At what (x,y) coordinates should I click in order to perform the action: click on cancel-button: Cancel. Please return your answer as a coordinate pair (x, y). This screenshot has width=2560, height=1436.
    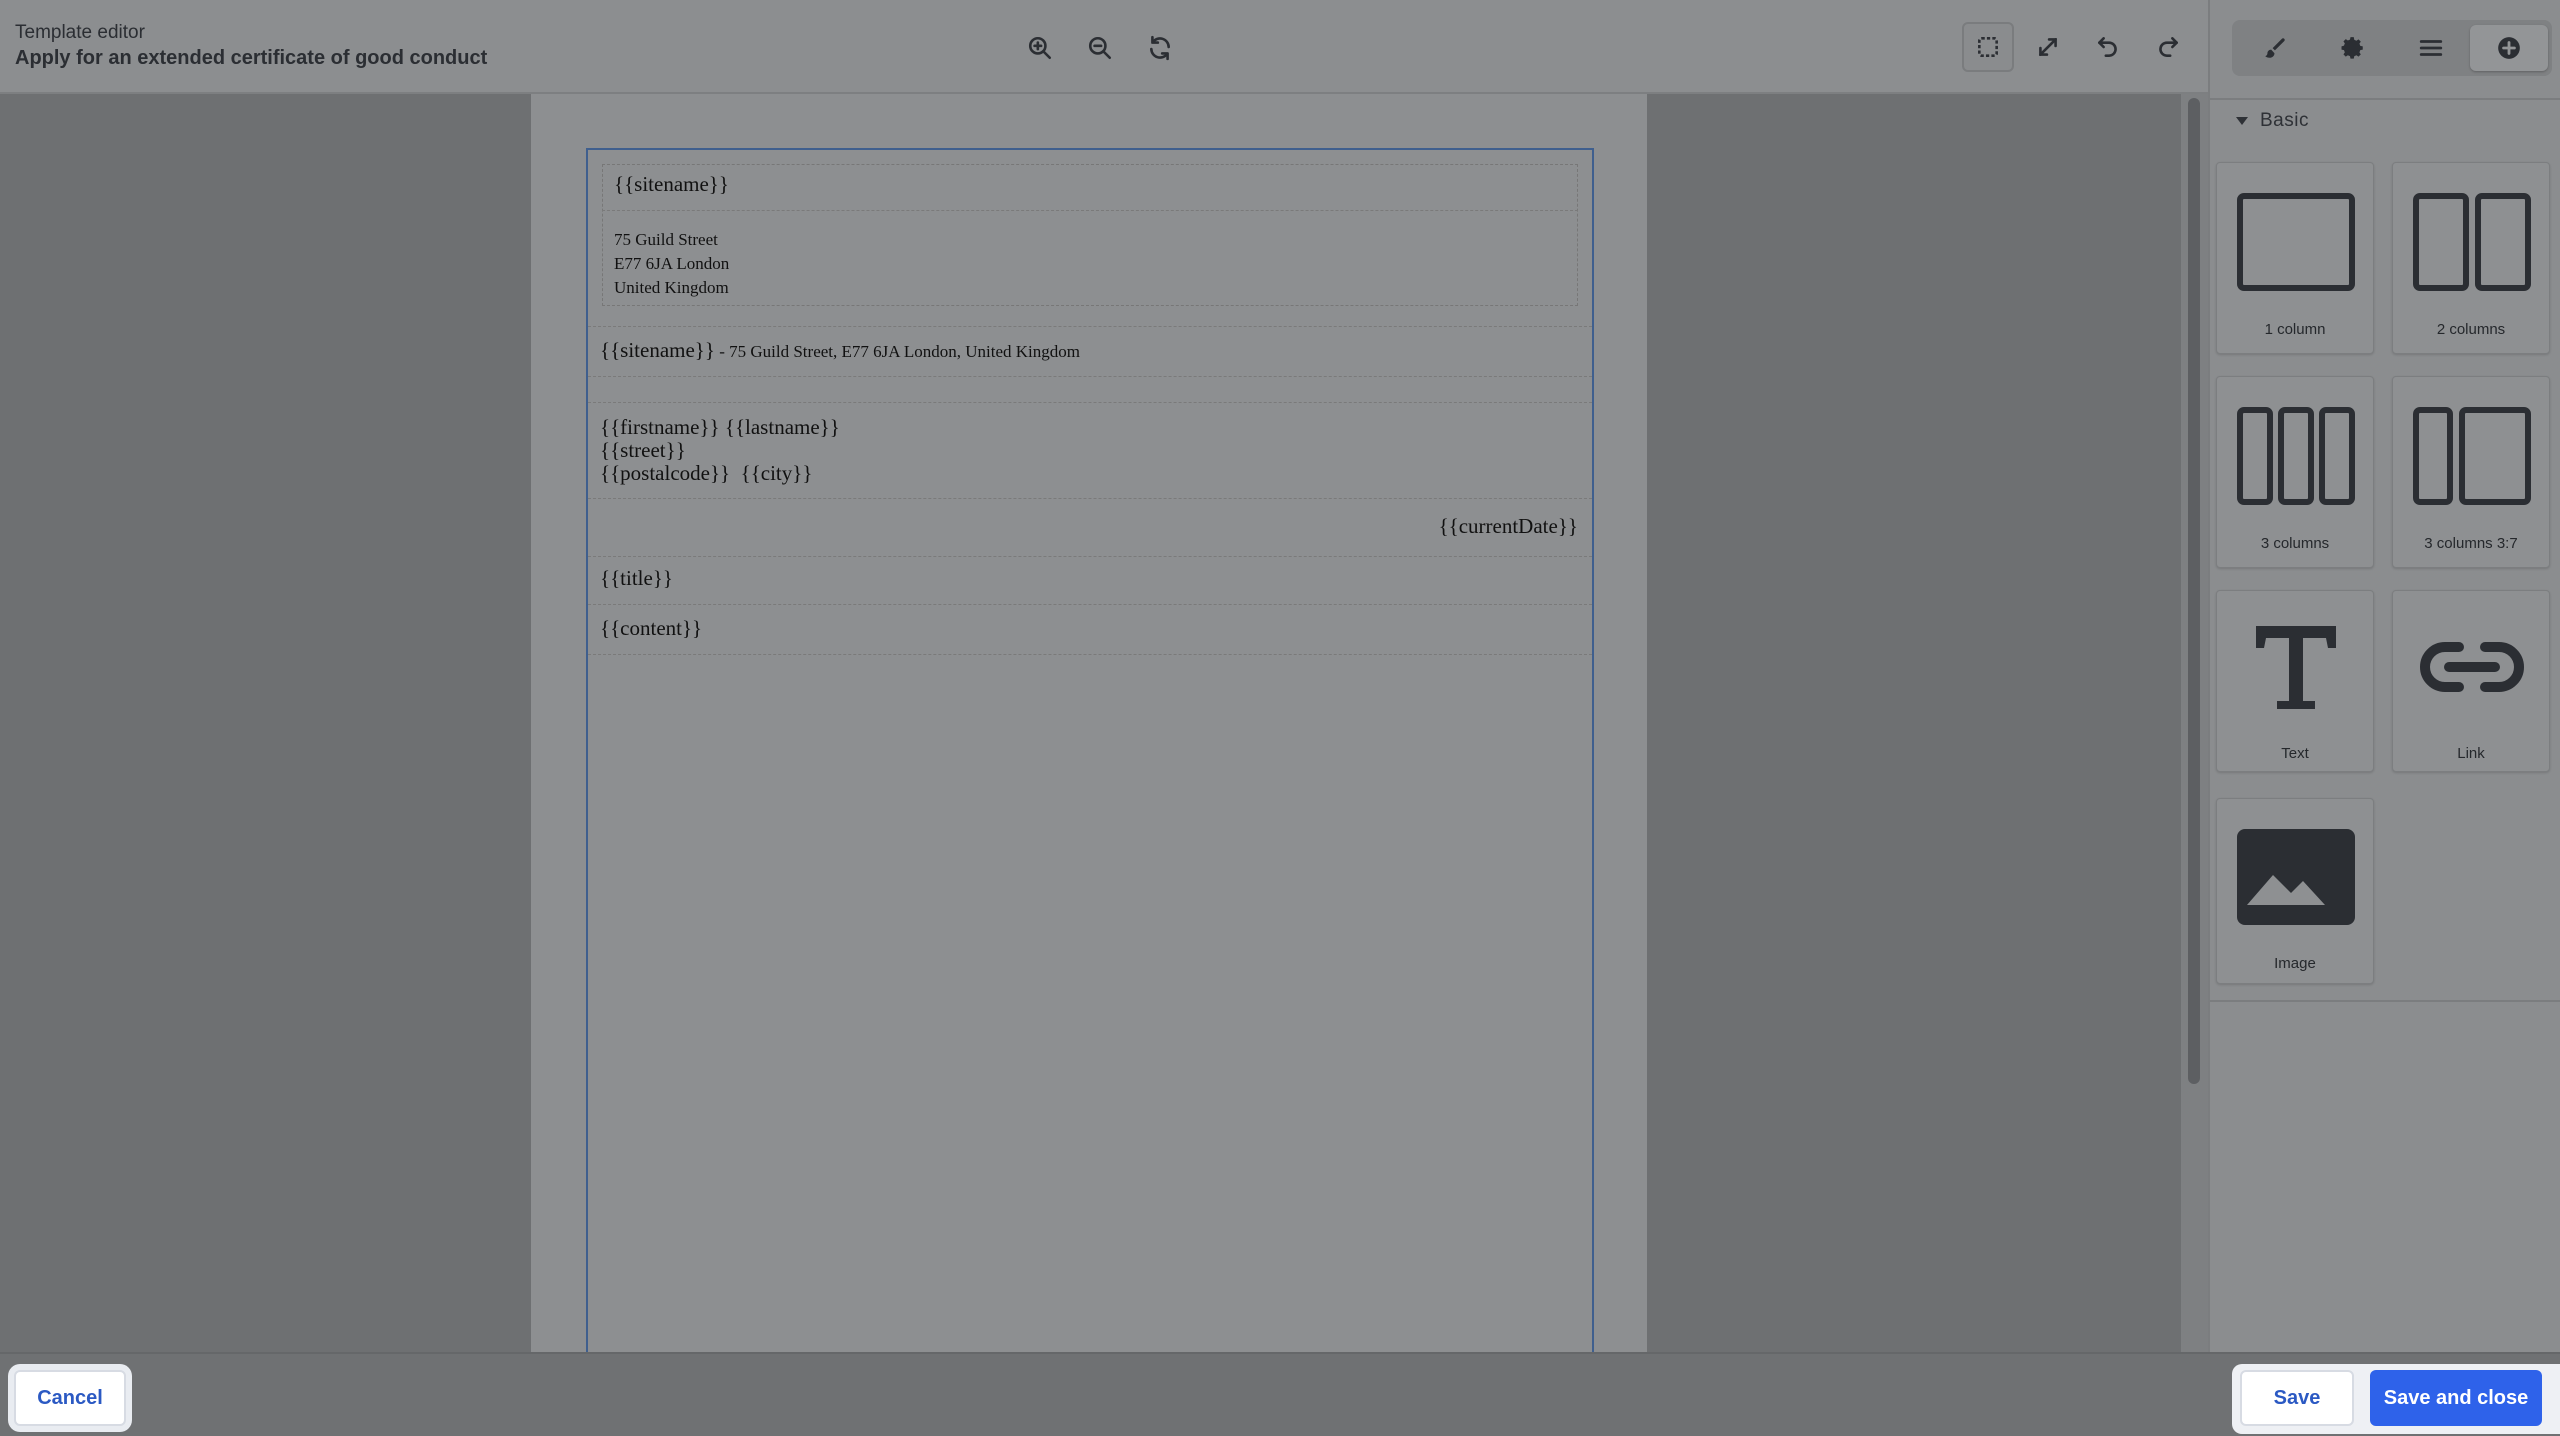
    Looking at the image, I should click on (70, 1398).